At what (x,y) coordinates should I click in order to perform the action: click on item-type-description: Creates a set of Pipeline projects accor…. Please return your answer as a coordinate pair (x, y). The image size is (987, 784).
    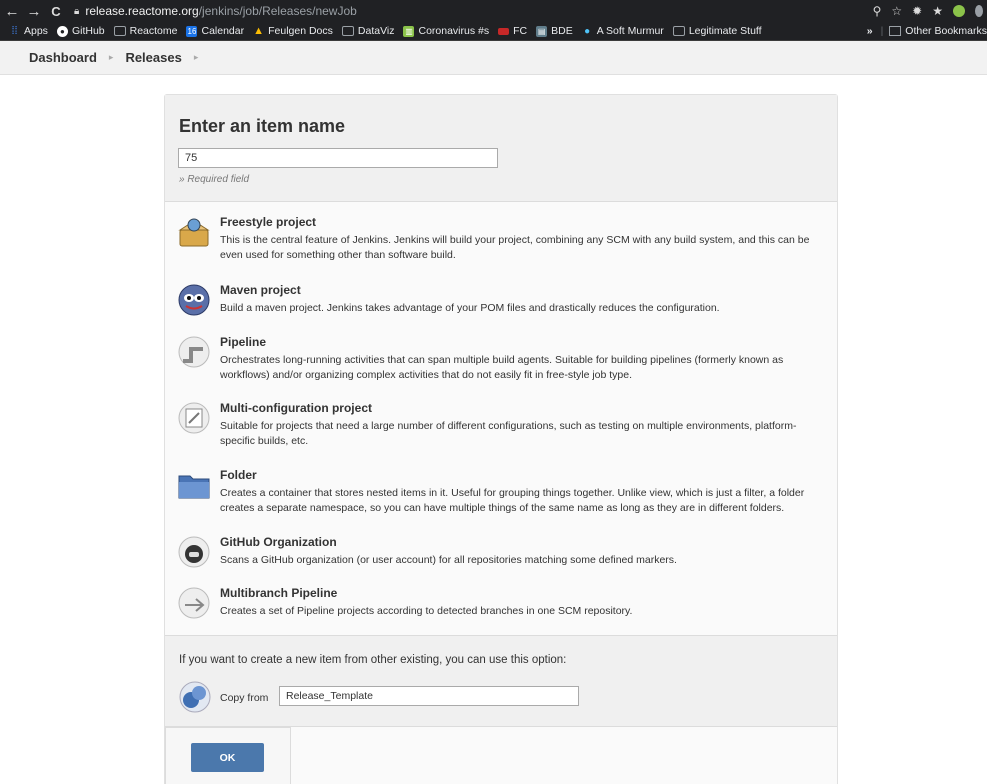
    Looking at the image, I should click on (426, 611).